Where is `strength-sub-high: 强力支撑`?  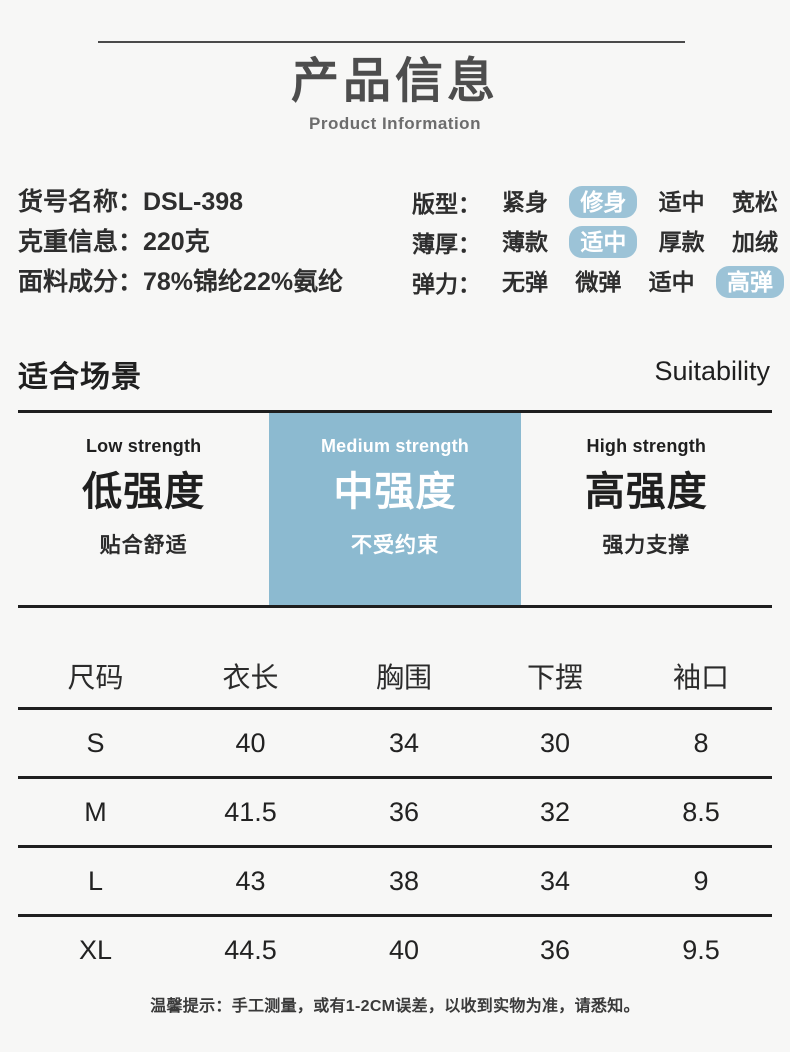
strength-sub-high: 强力支撑 is located at coordinates (646, 545).